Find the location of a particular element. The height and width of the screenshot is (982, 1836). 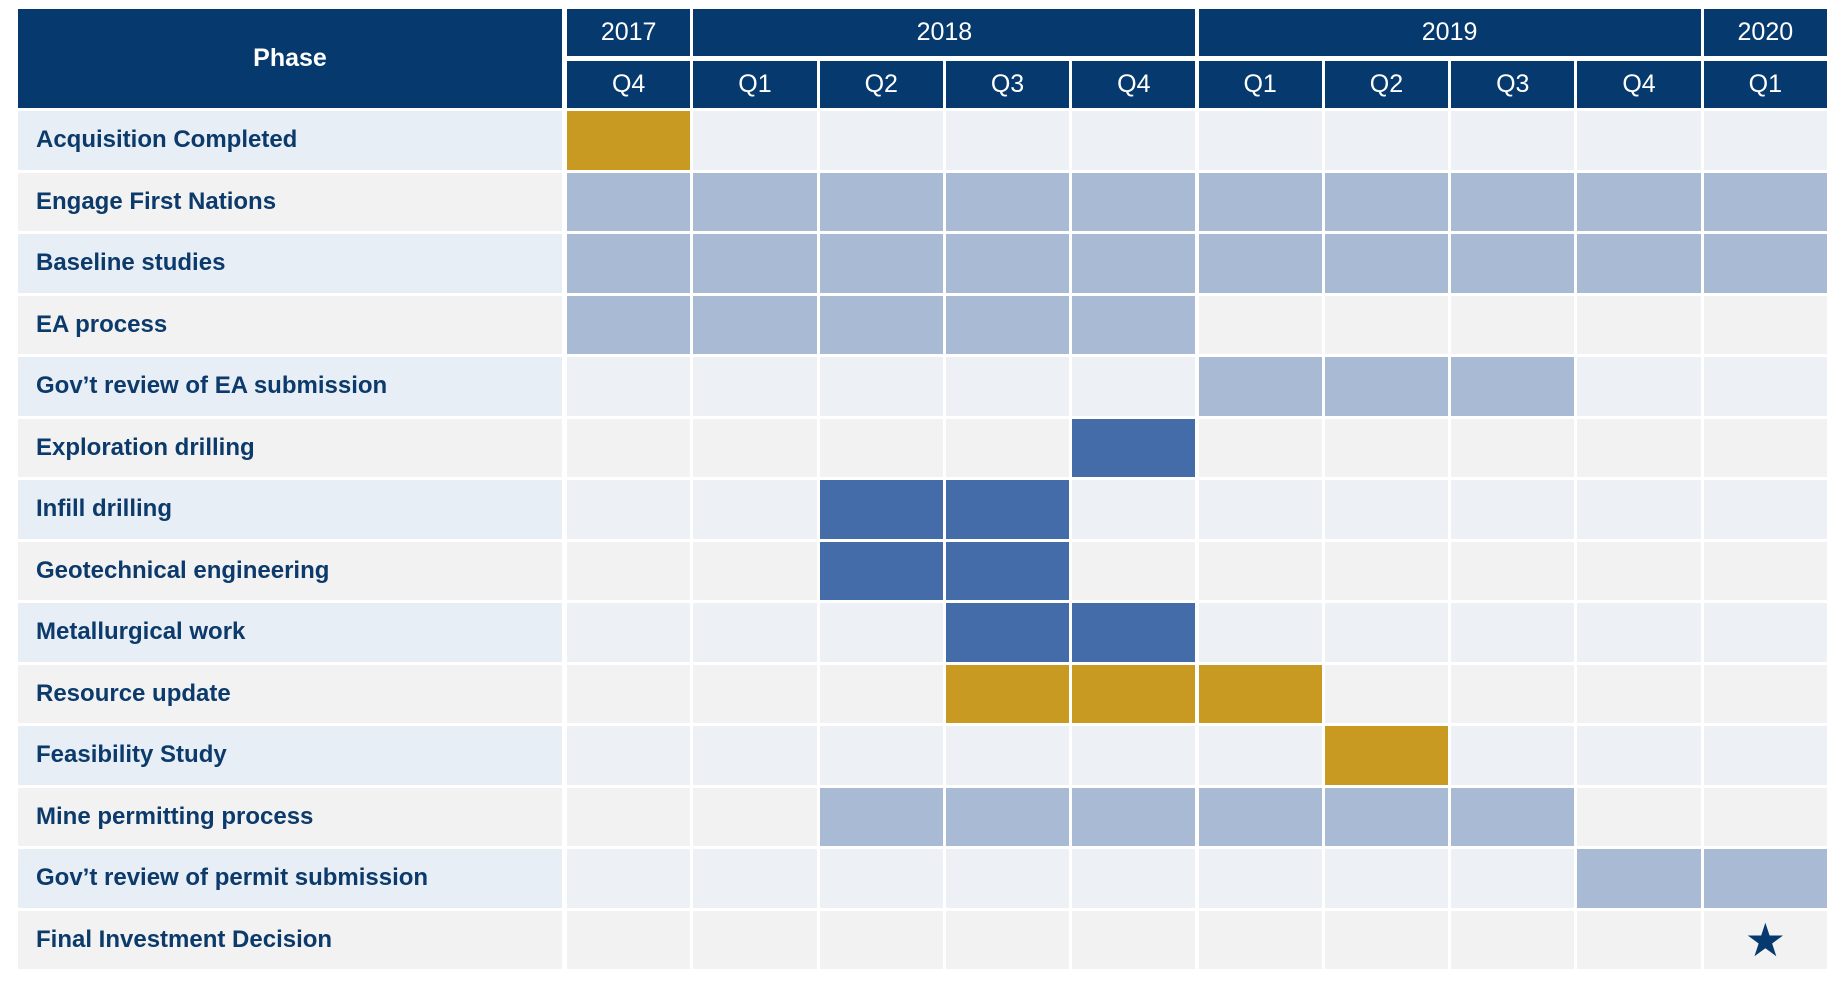

quarter-header: Q3 is located at coordinates (1007, 84).